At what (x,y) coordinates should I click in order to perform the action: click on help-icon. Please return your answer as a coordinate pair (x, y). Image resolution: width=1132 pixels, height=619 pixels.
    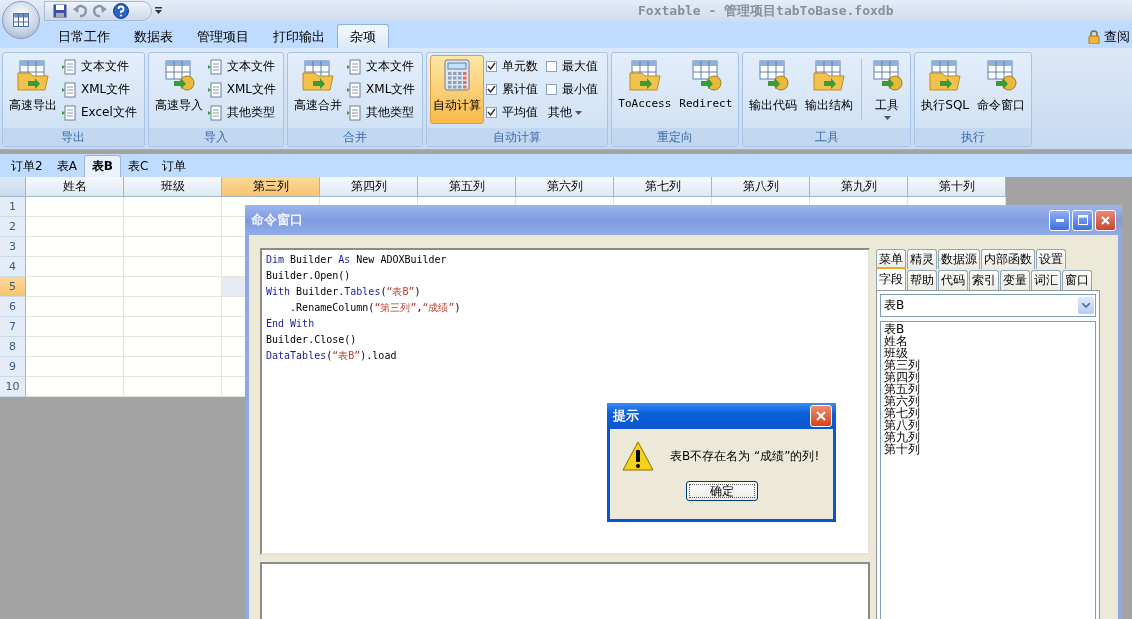
    Looking at the image, I should click on (121, 11).